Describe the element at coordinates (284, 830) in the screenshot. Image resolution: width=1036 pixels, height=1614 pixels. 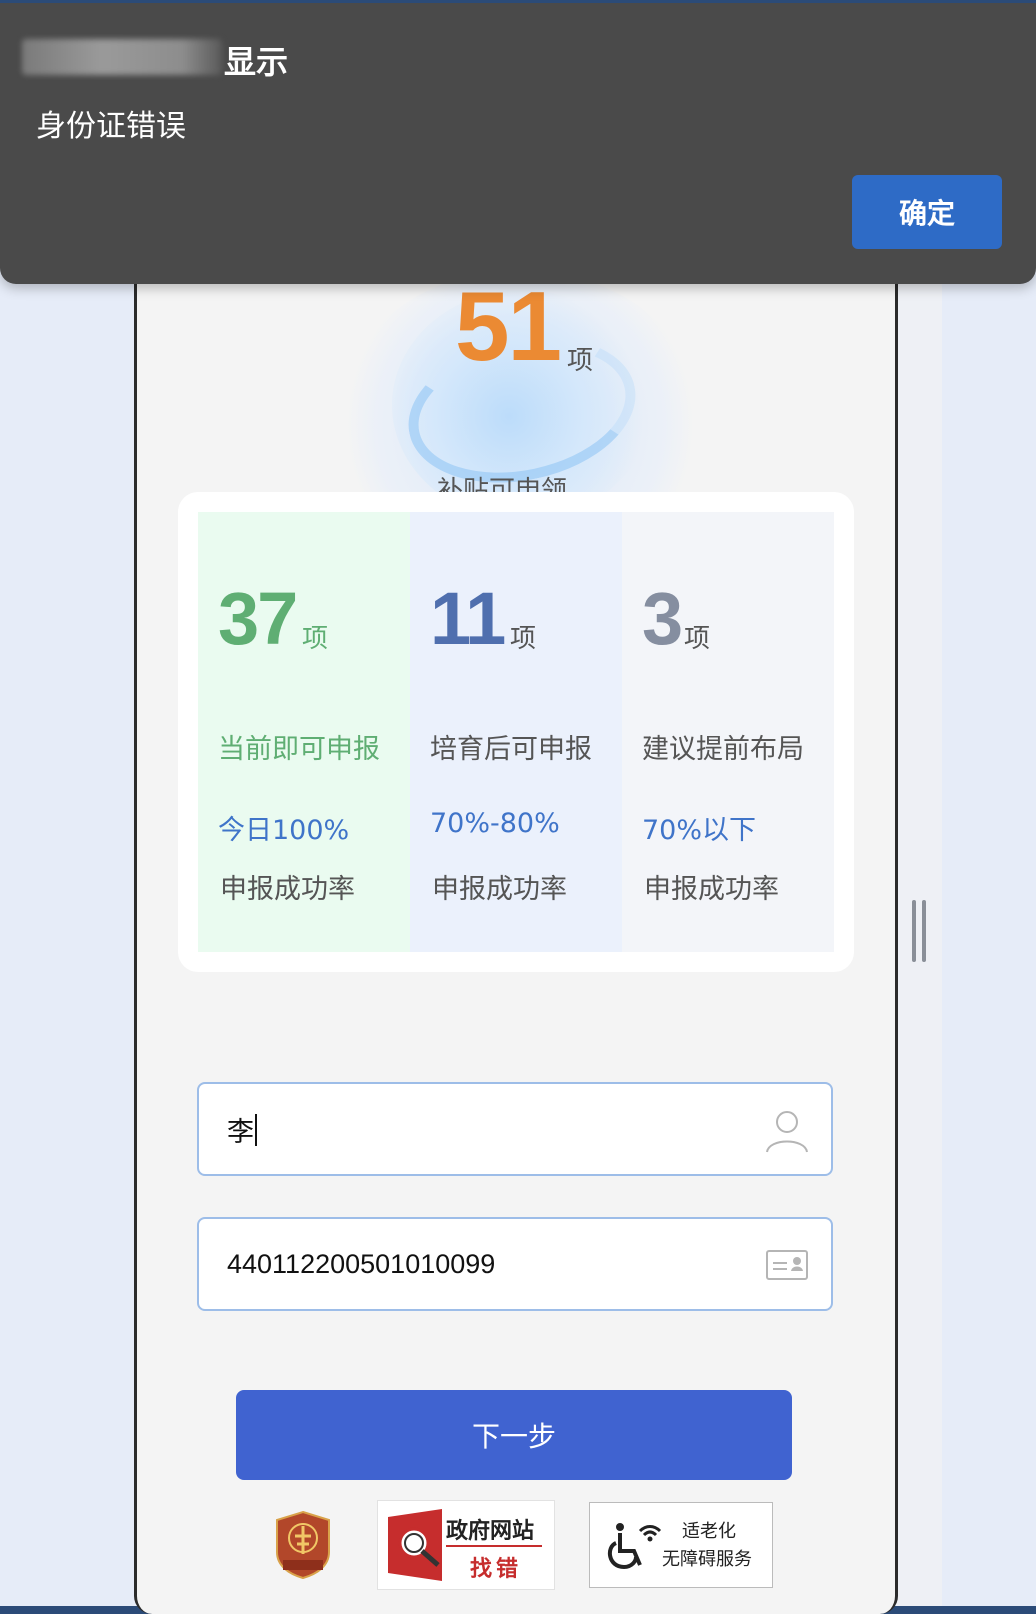
I see `stat-rate: 今日100%` at that location.